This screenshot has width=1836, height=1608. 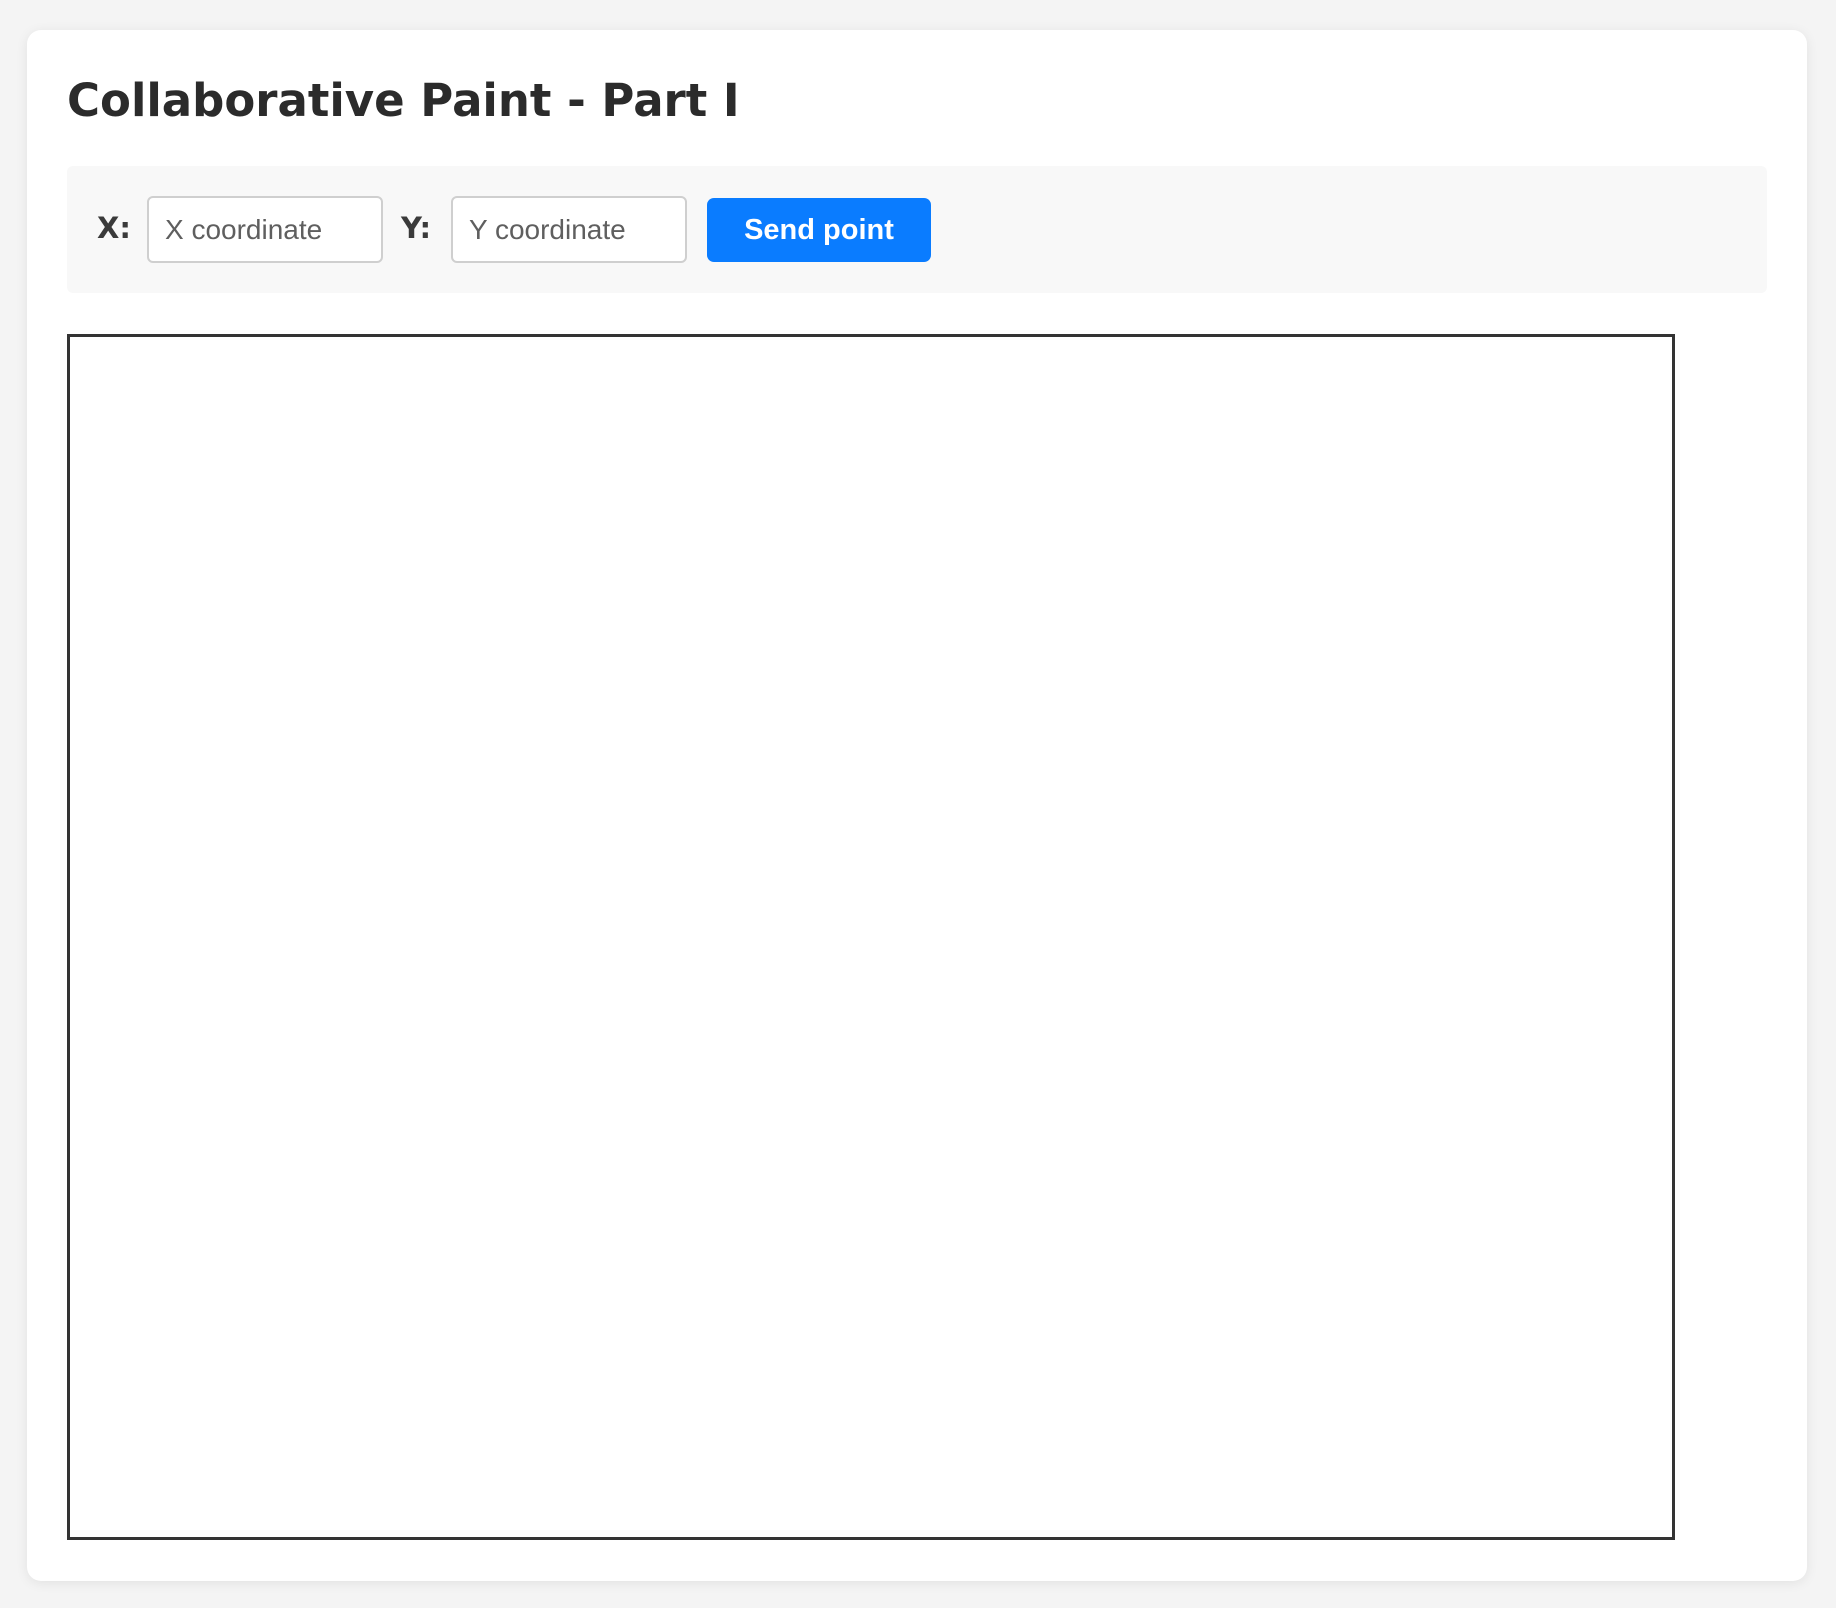 I want to click on y-coordinate-input, so click(x=569, y=229).